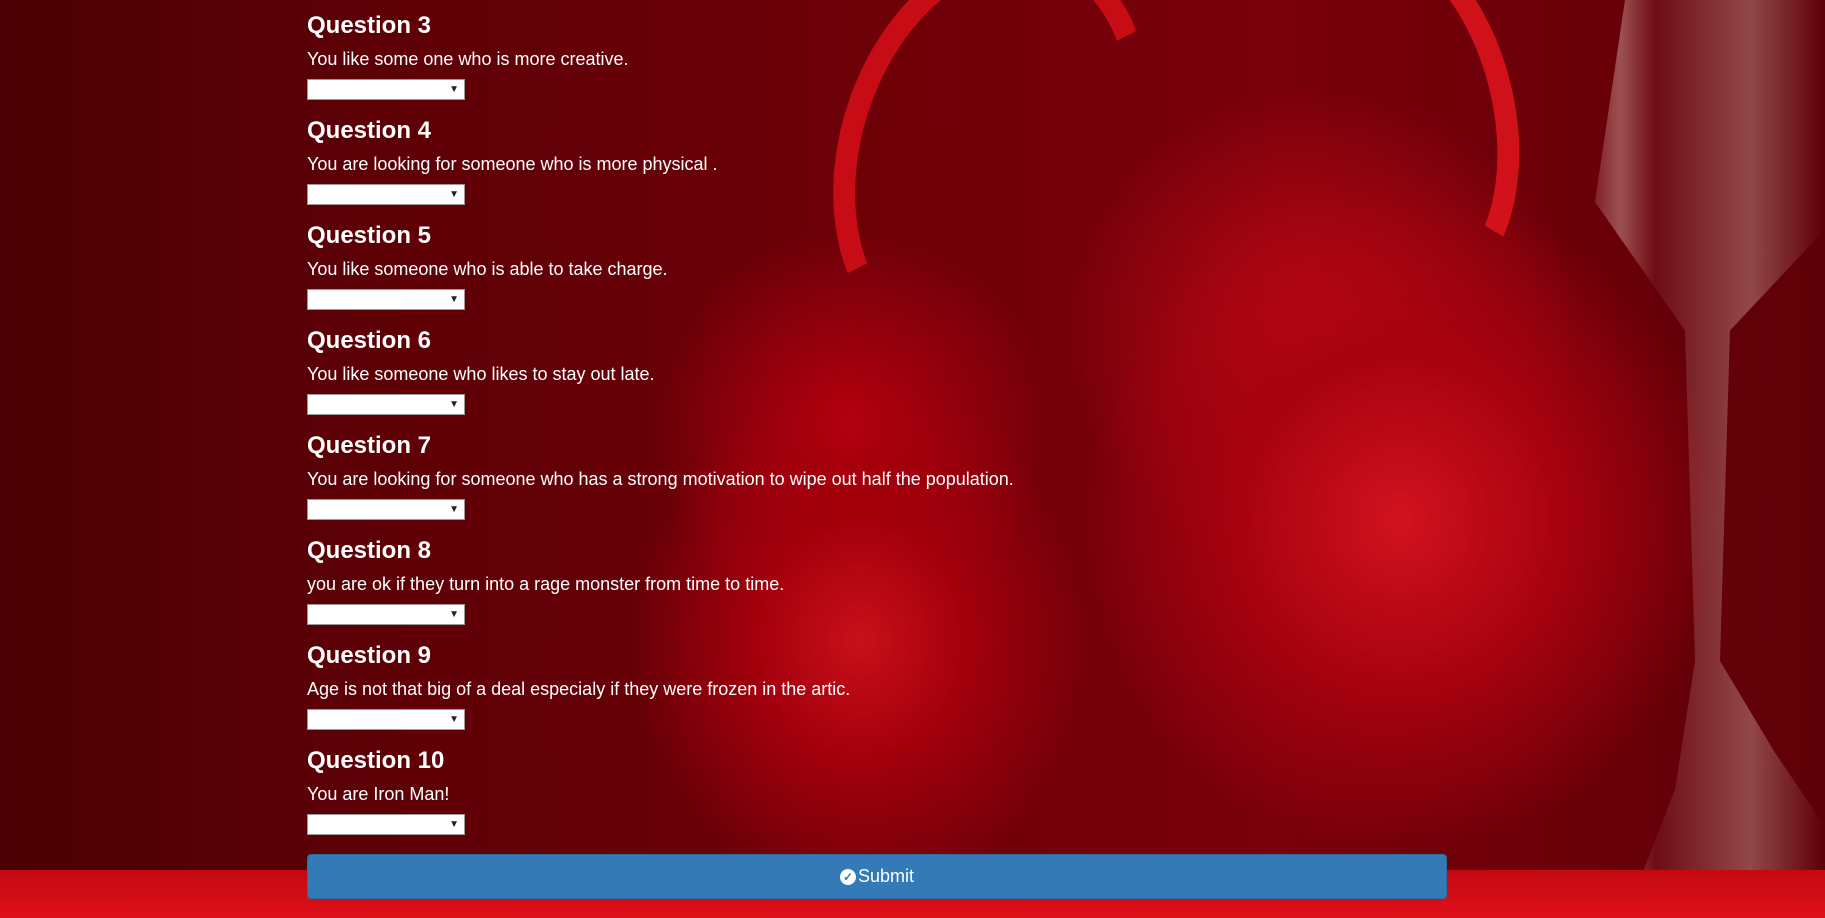  Describe the element at coordinates (1710, 459) in the screenshot. I see `background-wine-glass` at that location.